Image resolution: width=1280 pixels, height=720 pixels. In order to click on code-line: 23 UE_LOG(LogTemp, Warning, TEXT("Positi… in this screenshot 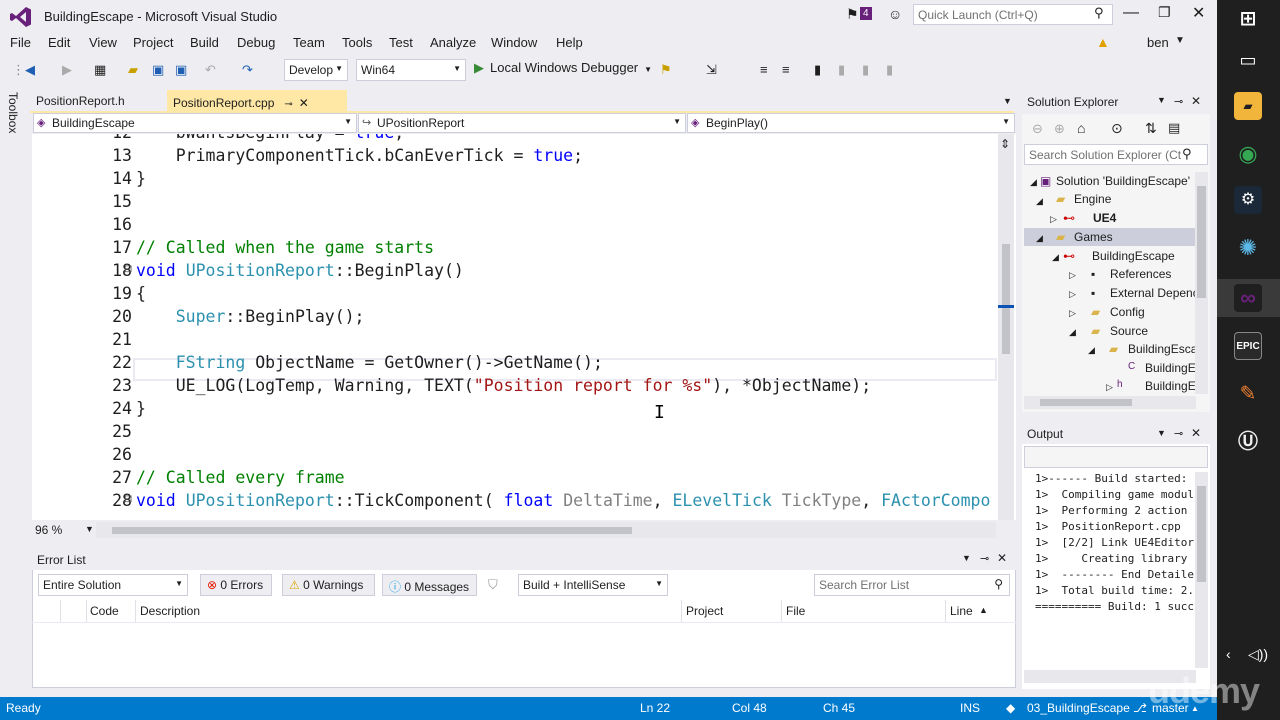, I will do `click(516, 387)`.